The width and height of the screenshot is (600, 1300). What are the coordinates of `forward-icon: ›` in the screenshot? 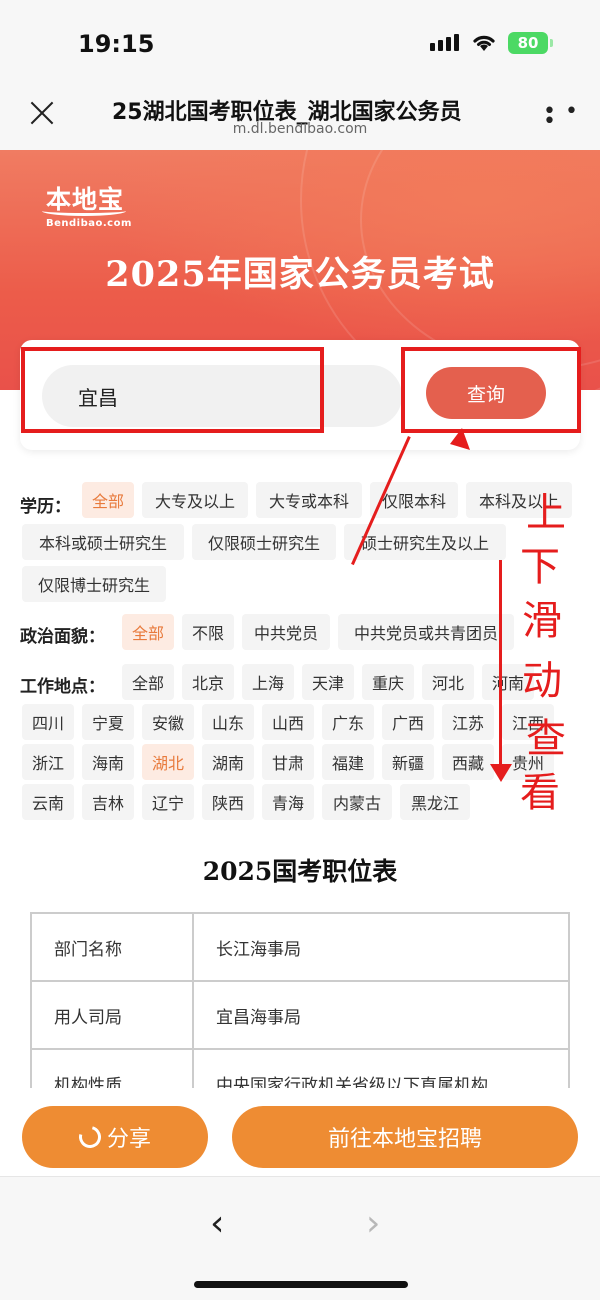 It's located at (373, 1223).